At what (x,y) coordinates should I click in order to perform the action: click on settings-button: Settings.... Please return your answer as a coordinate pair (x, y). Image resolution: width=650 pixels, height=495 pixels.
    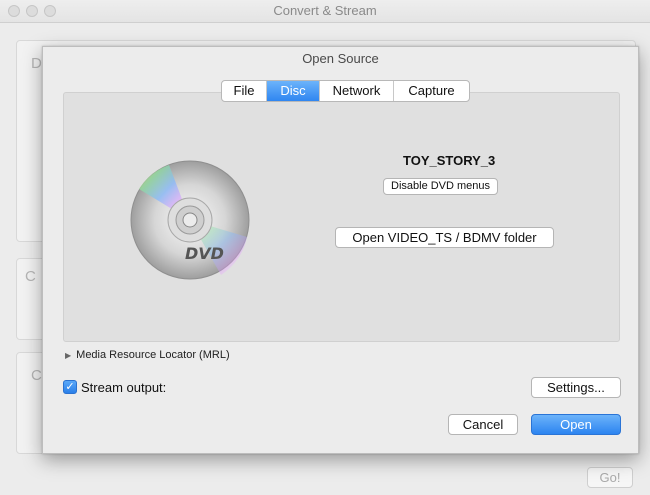
    Looking at the image, I should click on (576, 387).